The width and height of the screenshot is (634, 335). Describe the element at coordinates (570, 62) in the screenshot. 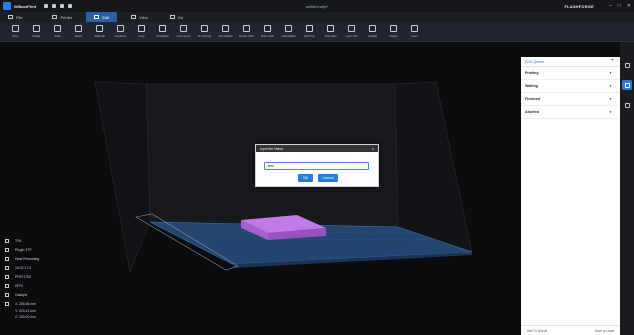

I see `print-queue-header: Print Queue +` at that location.